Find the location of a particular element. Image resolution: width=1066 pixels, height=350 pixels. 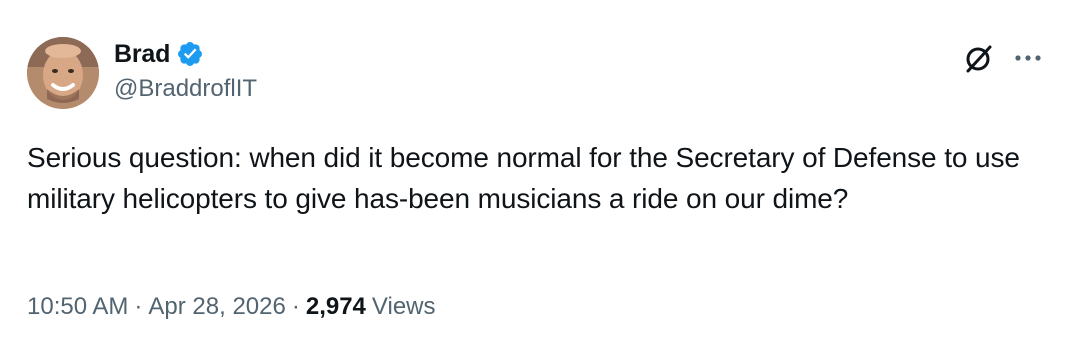

author-display-name: Brad is located at coordinates (142, 54).